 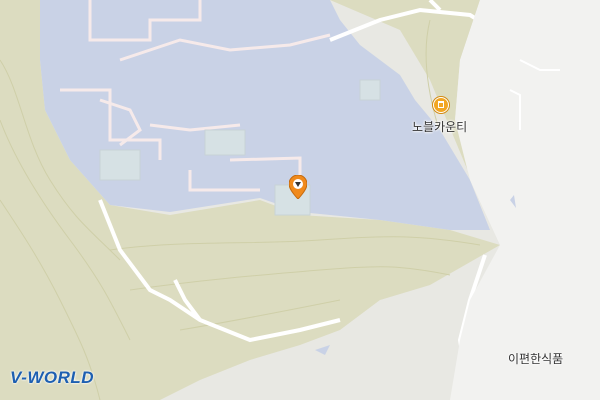 What do you see at coordinates (441, 105) in the screenshot?
I see `building-icon` at bounding box center [441, 105].